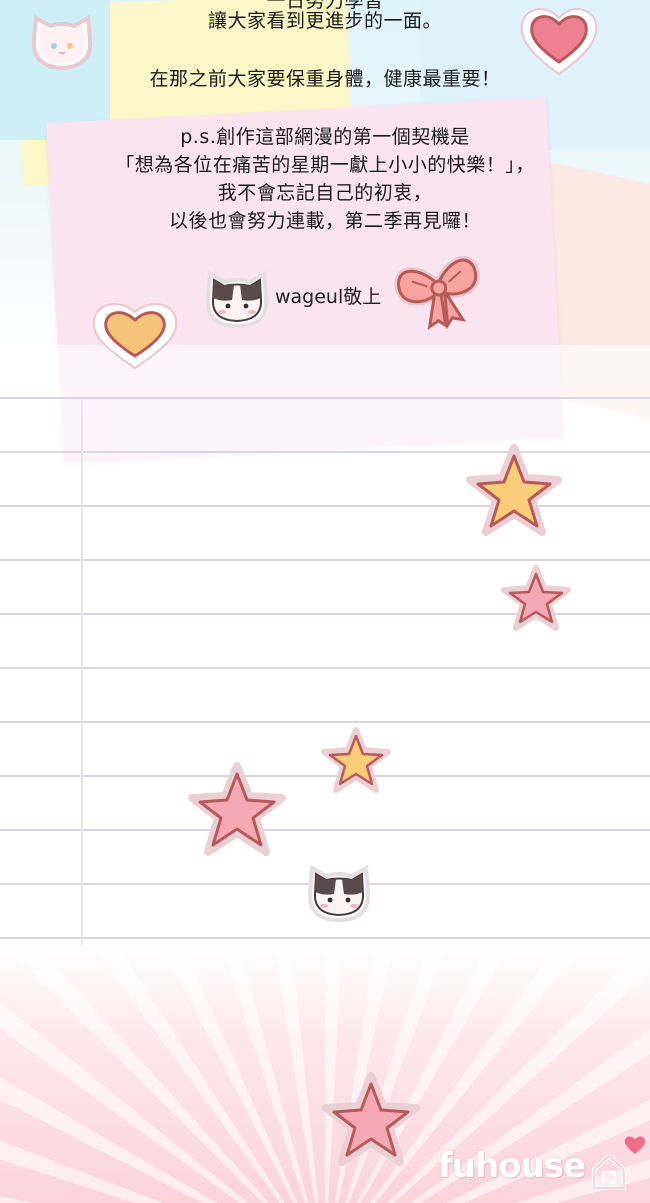  What do you see at coordinates (82, 700) in the screenshot?
I see `paper-margin-line` at bounding box center [82, 700].